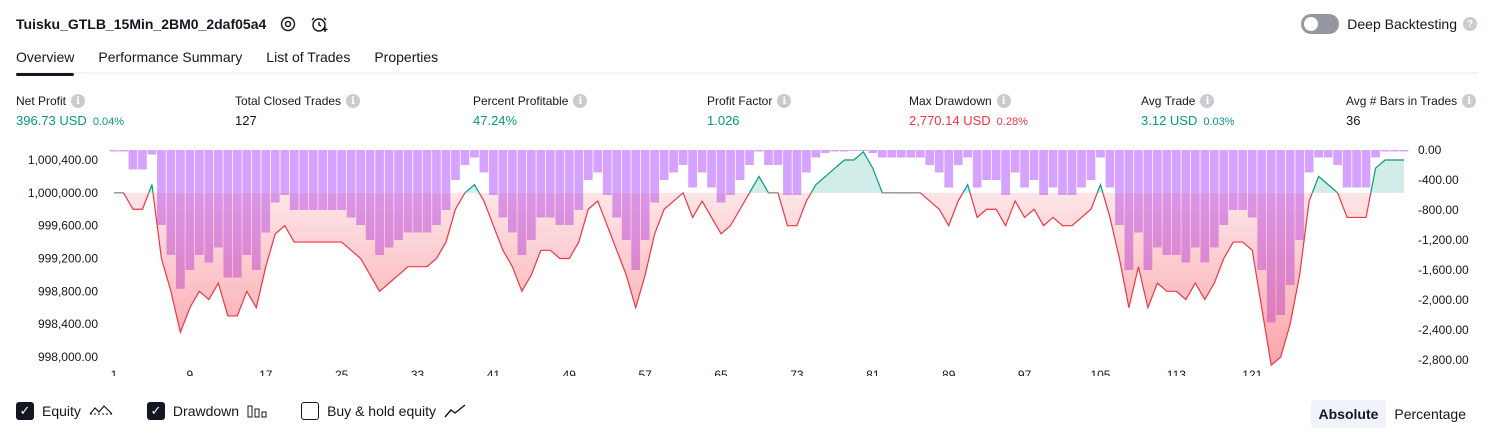 The height and width of the screenshot is (438, 1494). Describe the element at coordinates (114, 372) in the screenshot. I see `x-tick-label: 1` at that location.